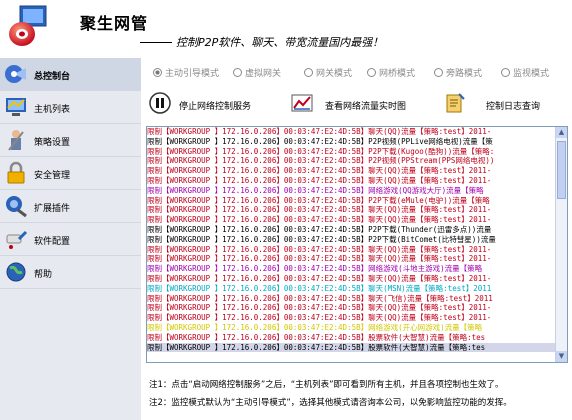 This screenshot has width=572, height=420. What do you see at coordinates (16, 239) in the screenshot?
I see `config-icon` at bounding box center [16, 239].